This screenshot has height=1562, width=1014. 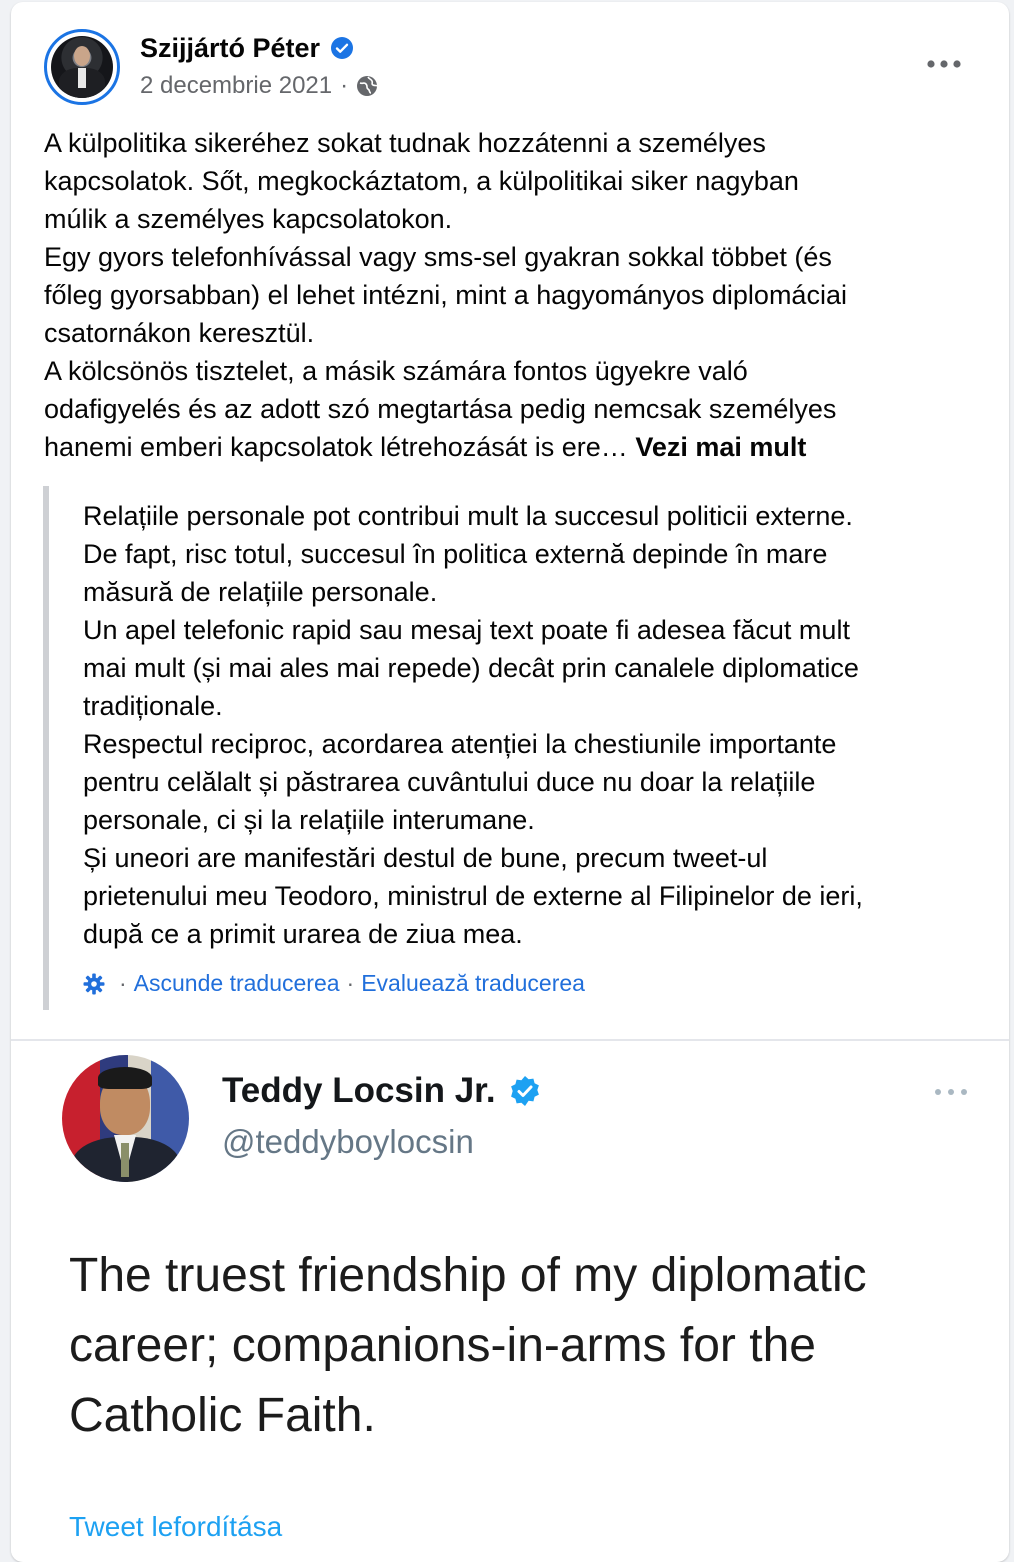 What do you see at coordinates (153, 706) in the screenshot?
I see `translation-line: tradiționale.` at bounding box center [153, 706].